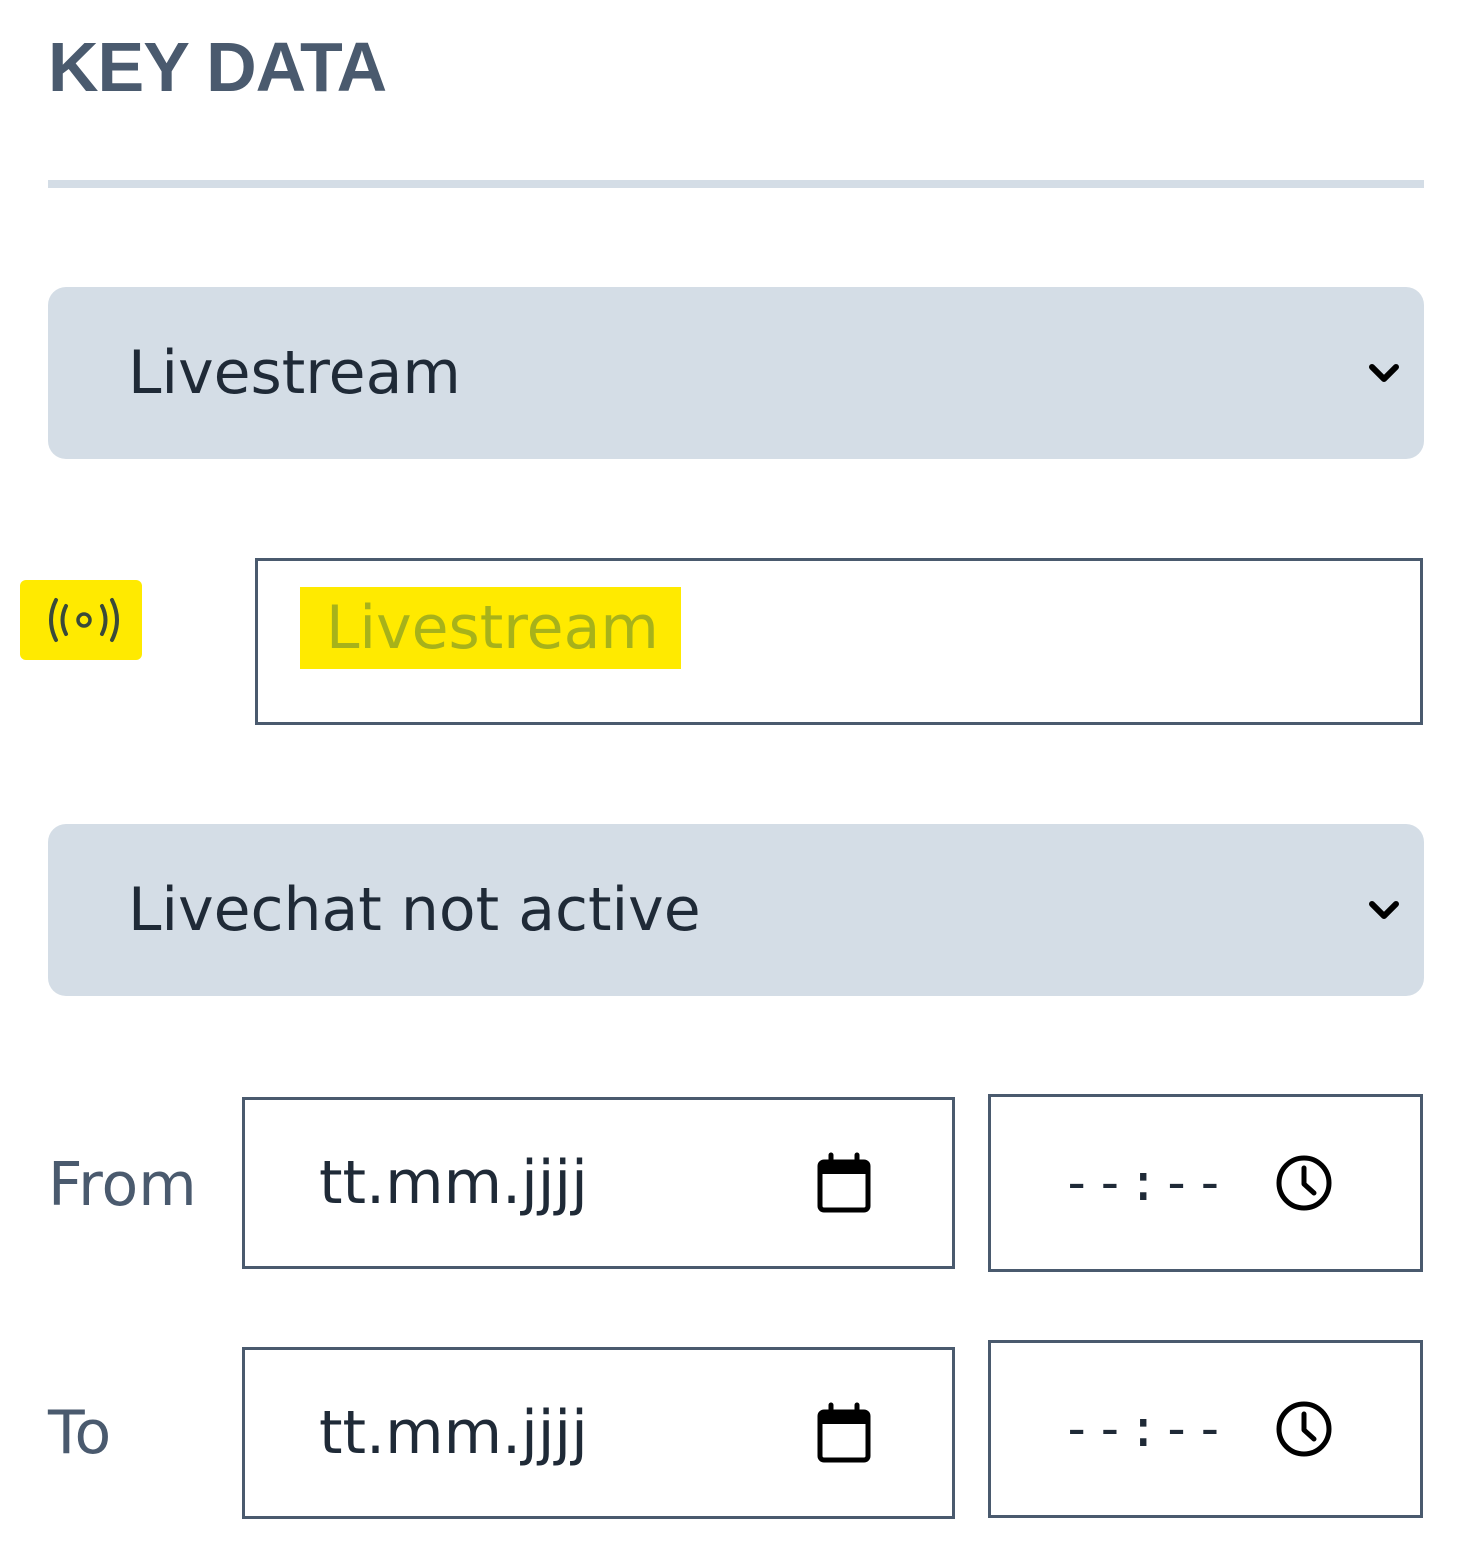 This screenshot has height=1565, width=1480. Describe the element at coordinates (122, 1185) in the screenshot. I see `from-label: From` at that location.